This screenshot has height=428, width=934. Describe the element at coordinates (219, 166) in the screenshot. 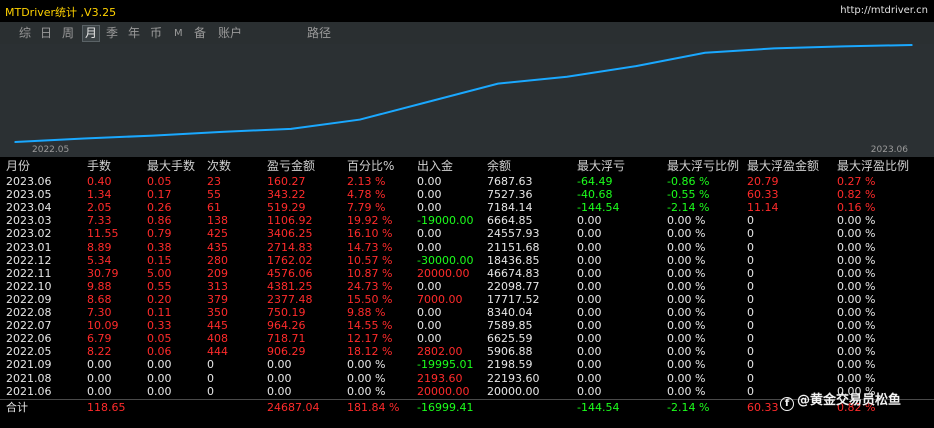

I see `header-trades: 次数` at that location.